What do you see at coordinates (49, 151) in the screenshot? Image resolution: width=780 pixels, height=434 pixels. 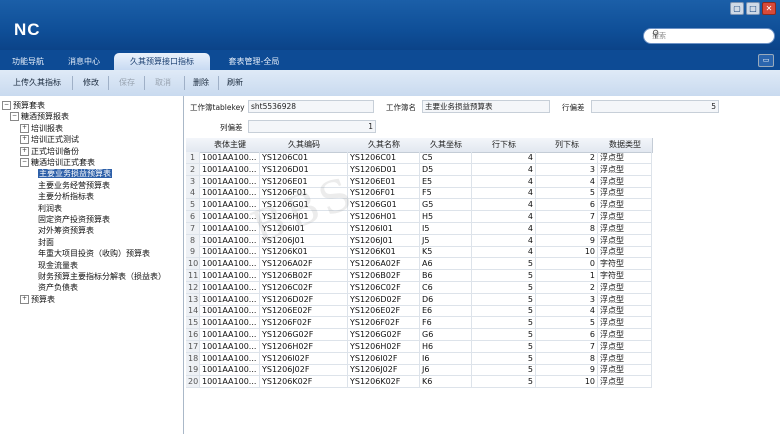 I see `tree-node: + 正式培训备份` at bounding box center [49, 151].